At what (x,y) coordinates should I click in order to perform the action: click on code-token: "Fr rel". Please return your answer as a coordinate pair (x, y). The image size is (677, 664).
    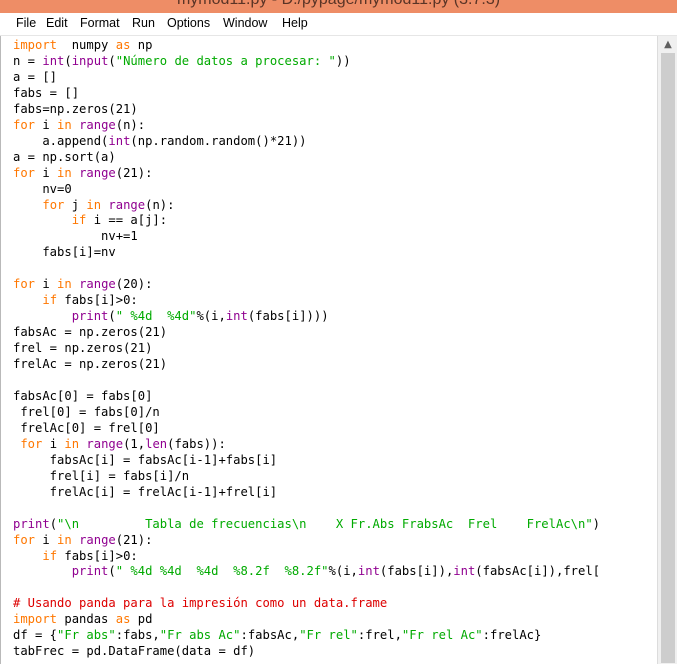
    Looking at the image, I should click on (328, 635).